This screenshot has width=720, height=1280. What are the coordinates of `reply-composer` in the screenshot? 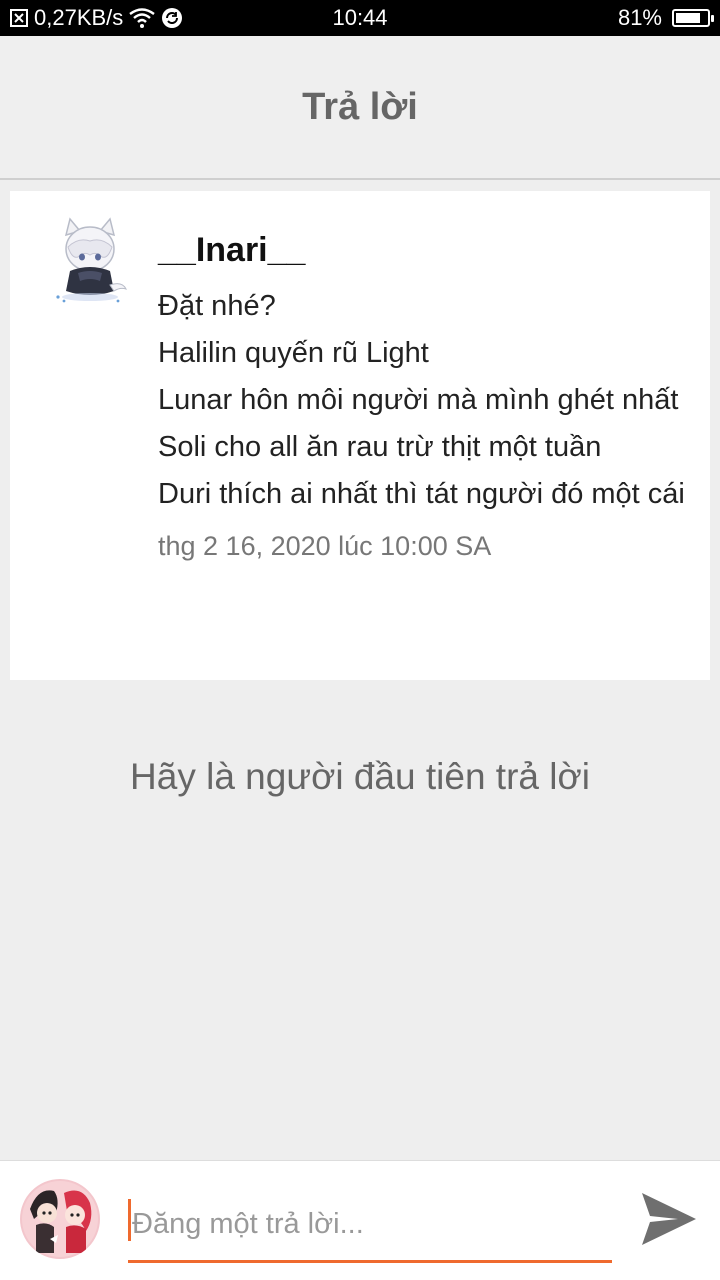 It's located at (360, 1220).